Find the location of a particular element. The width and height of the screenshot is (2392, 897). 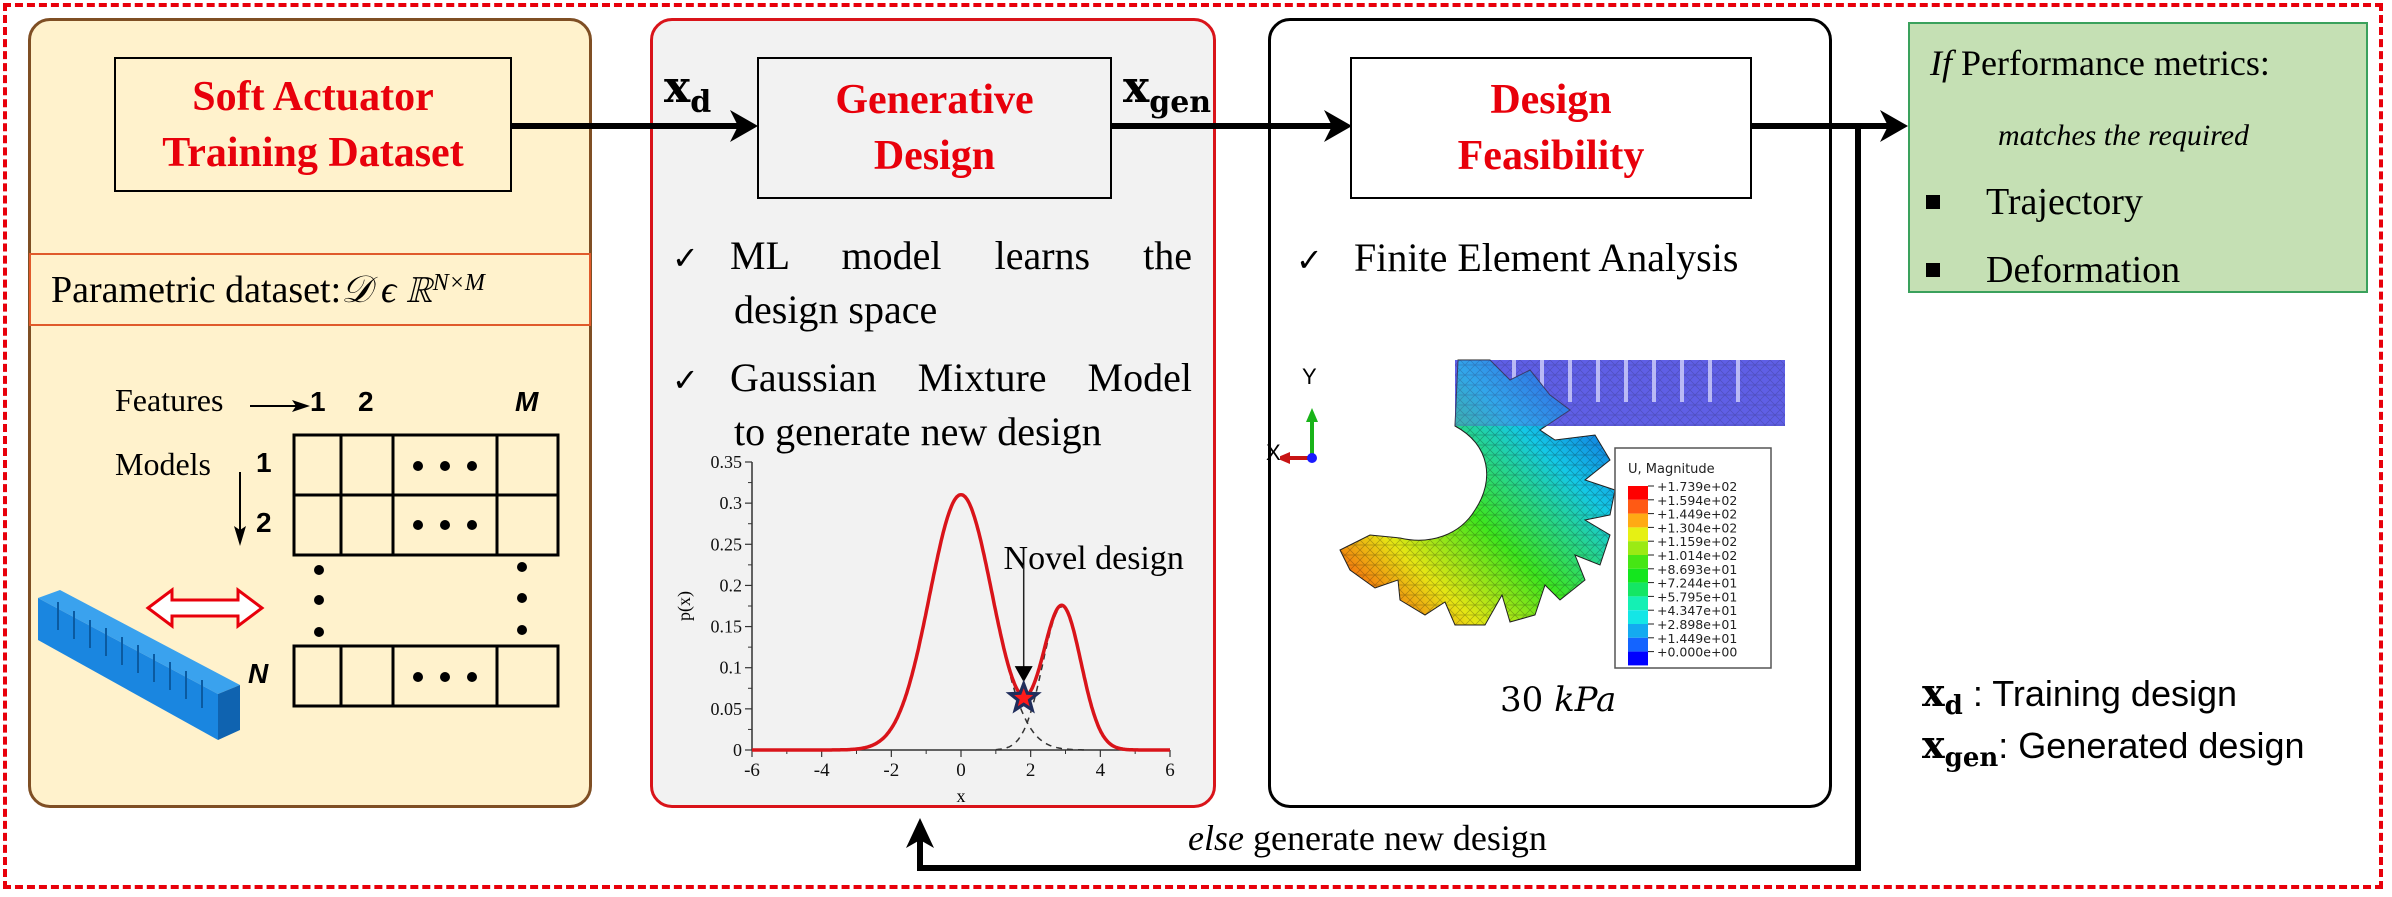

x-tick-label: -4 is located at coordinates (822, 770).